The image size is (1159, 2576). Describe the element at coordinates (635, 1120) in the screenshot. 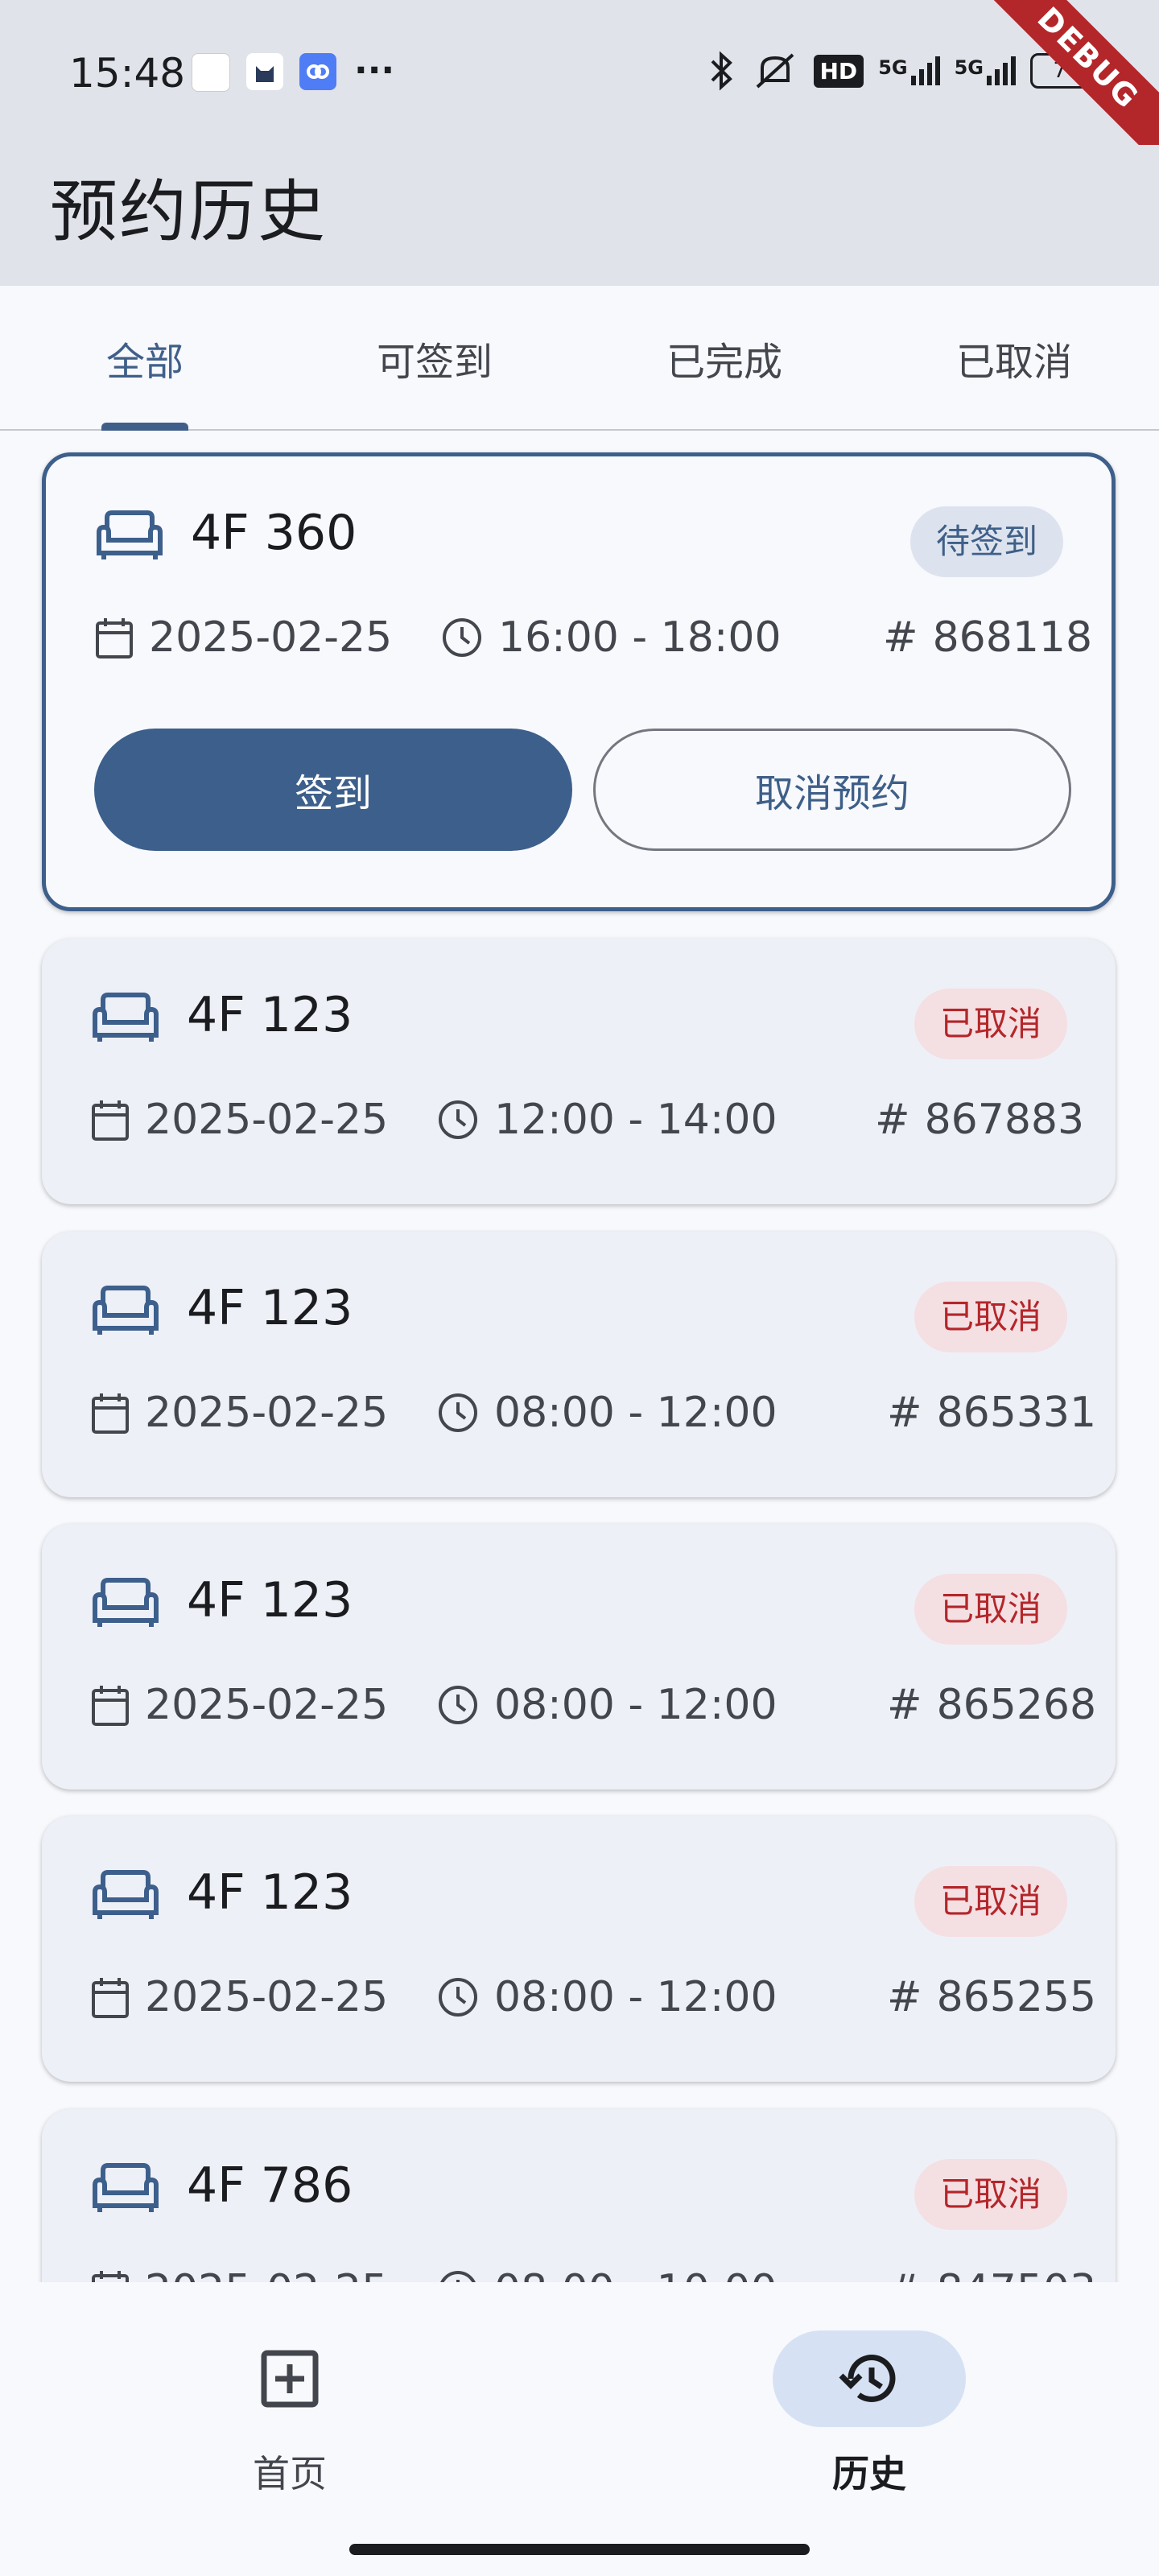

I see `reservation-time: 12:00 - 14:00` at that location.